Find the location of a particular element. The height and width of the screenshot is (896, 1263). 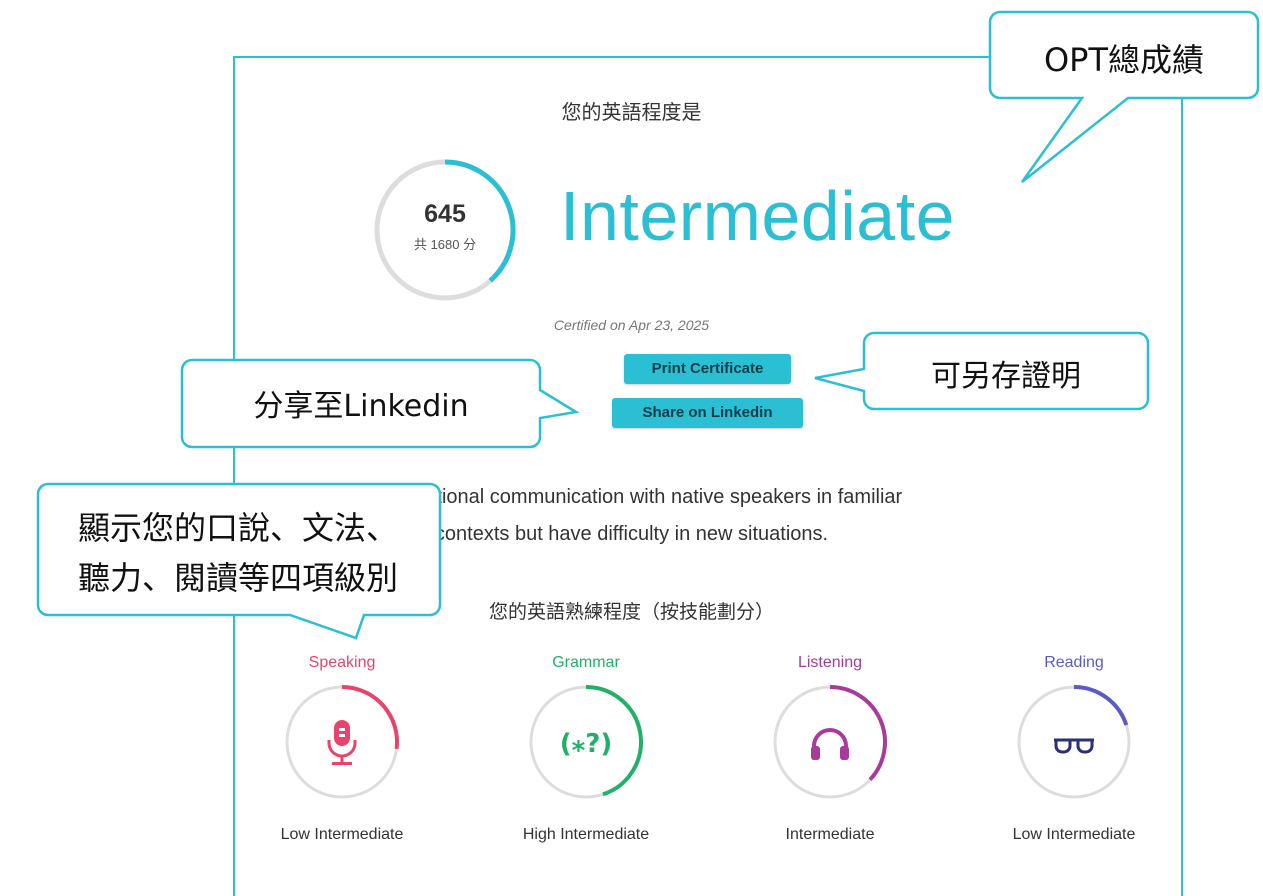

skill-name: Reading is located at coordinates (1074, 662).